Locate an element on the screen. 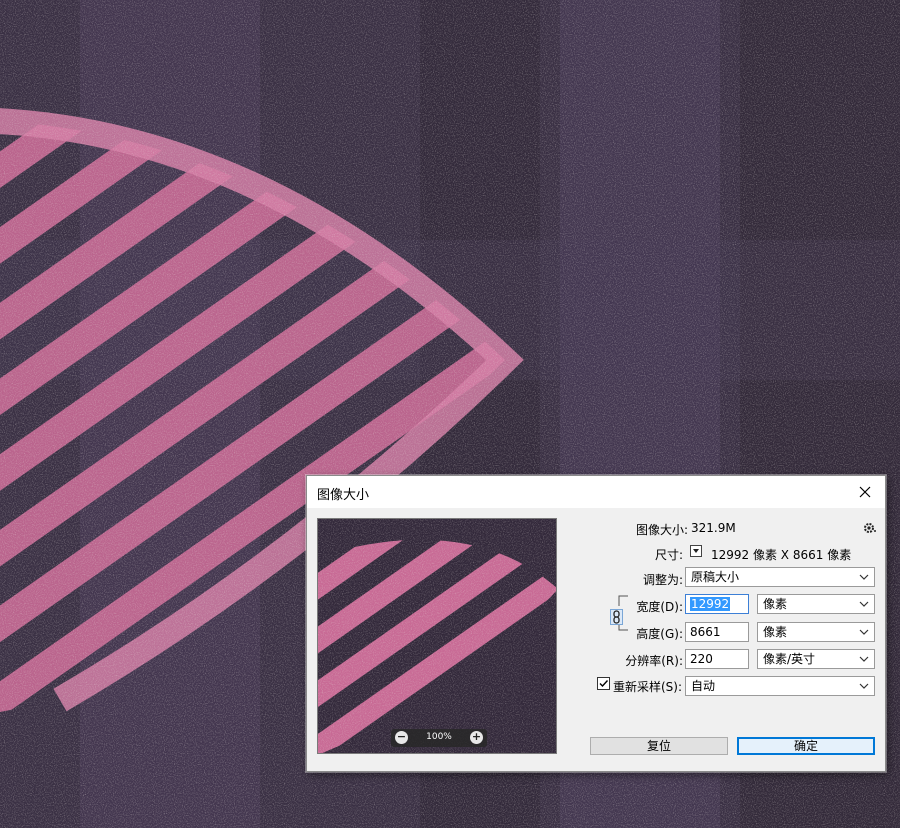 This screenshot has height=828, width=900. close-button is located at coordinates (865, 492).